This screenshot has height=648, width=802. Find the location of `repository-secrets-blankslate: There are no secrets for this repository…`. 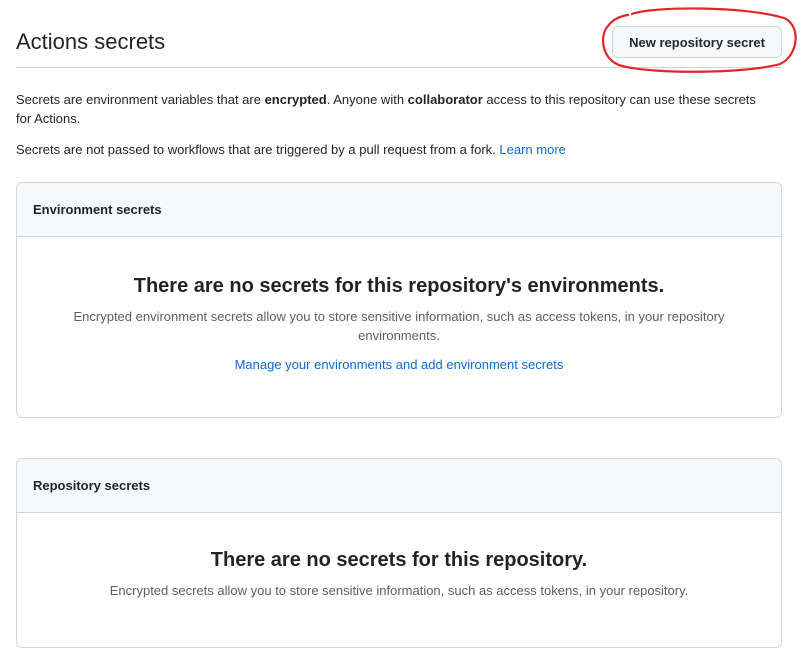

repository-secrets-blankslate: There are no secrets for this repository… is located at coordinates (399, 556).